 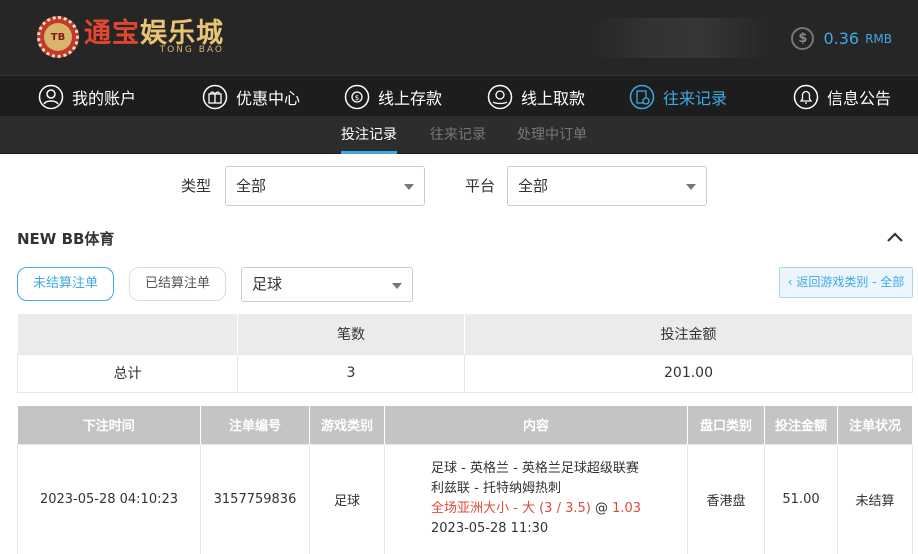 What do you see at coordinates (66, 239) in the screenshot?
I see `section-title: NEW BB体育` at bounding box center [66, 239].